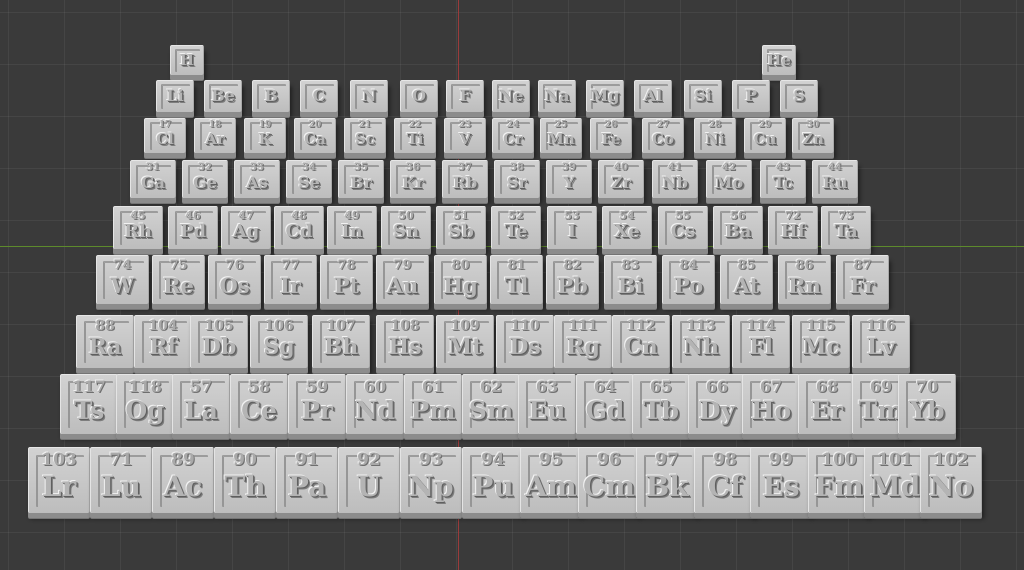  Describe the element at coordinates (683, 227) in the screenshot. I see `element-tile-cs: 55 Cs` at that location.